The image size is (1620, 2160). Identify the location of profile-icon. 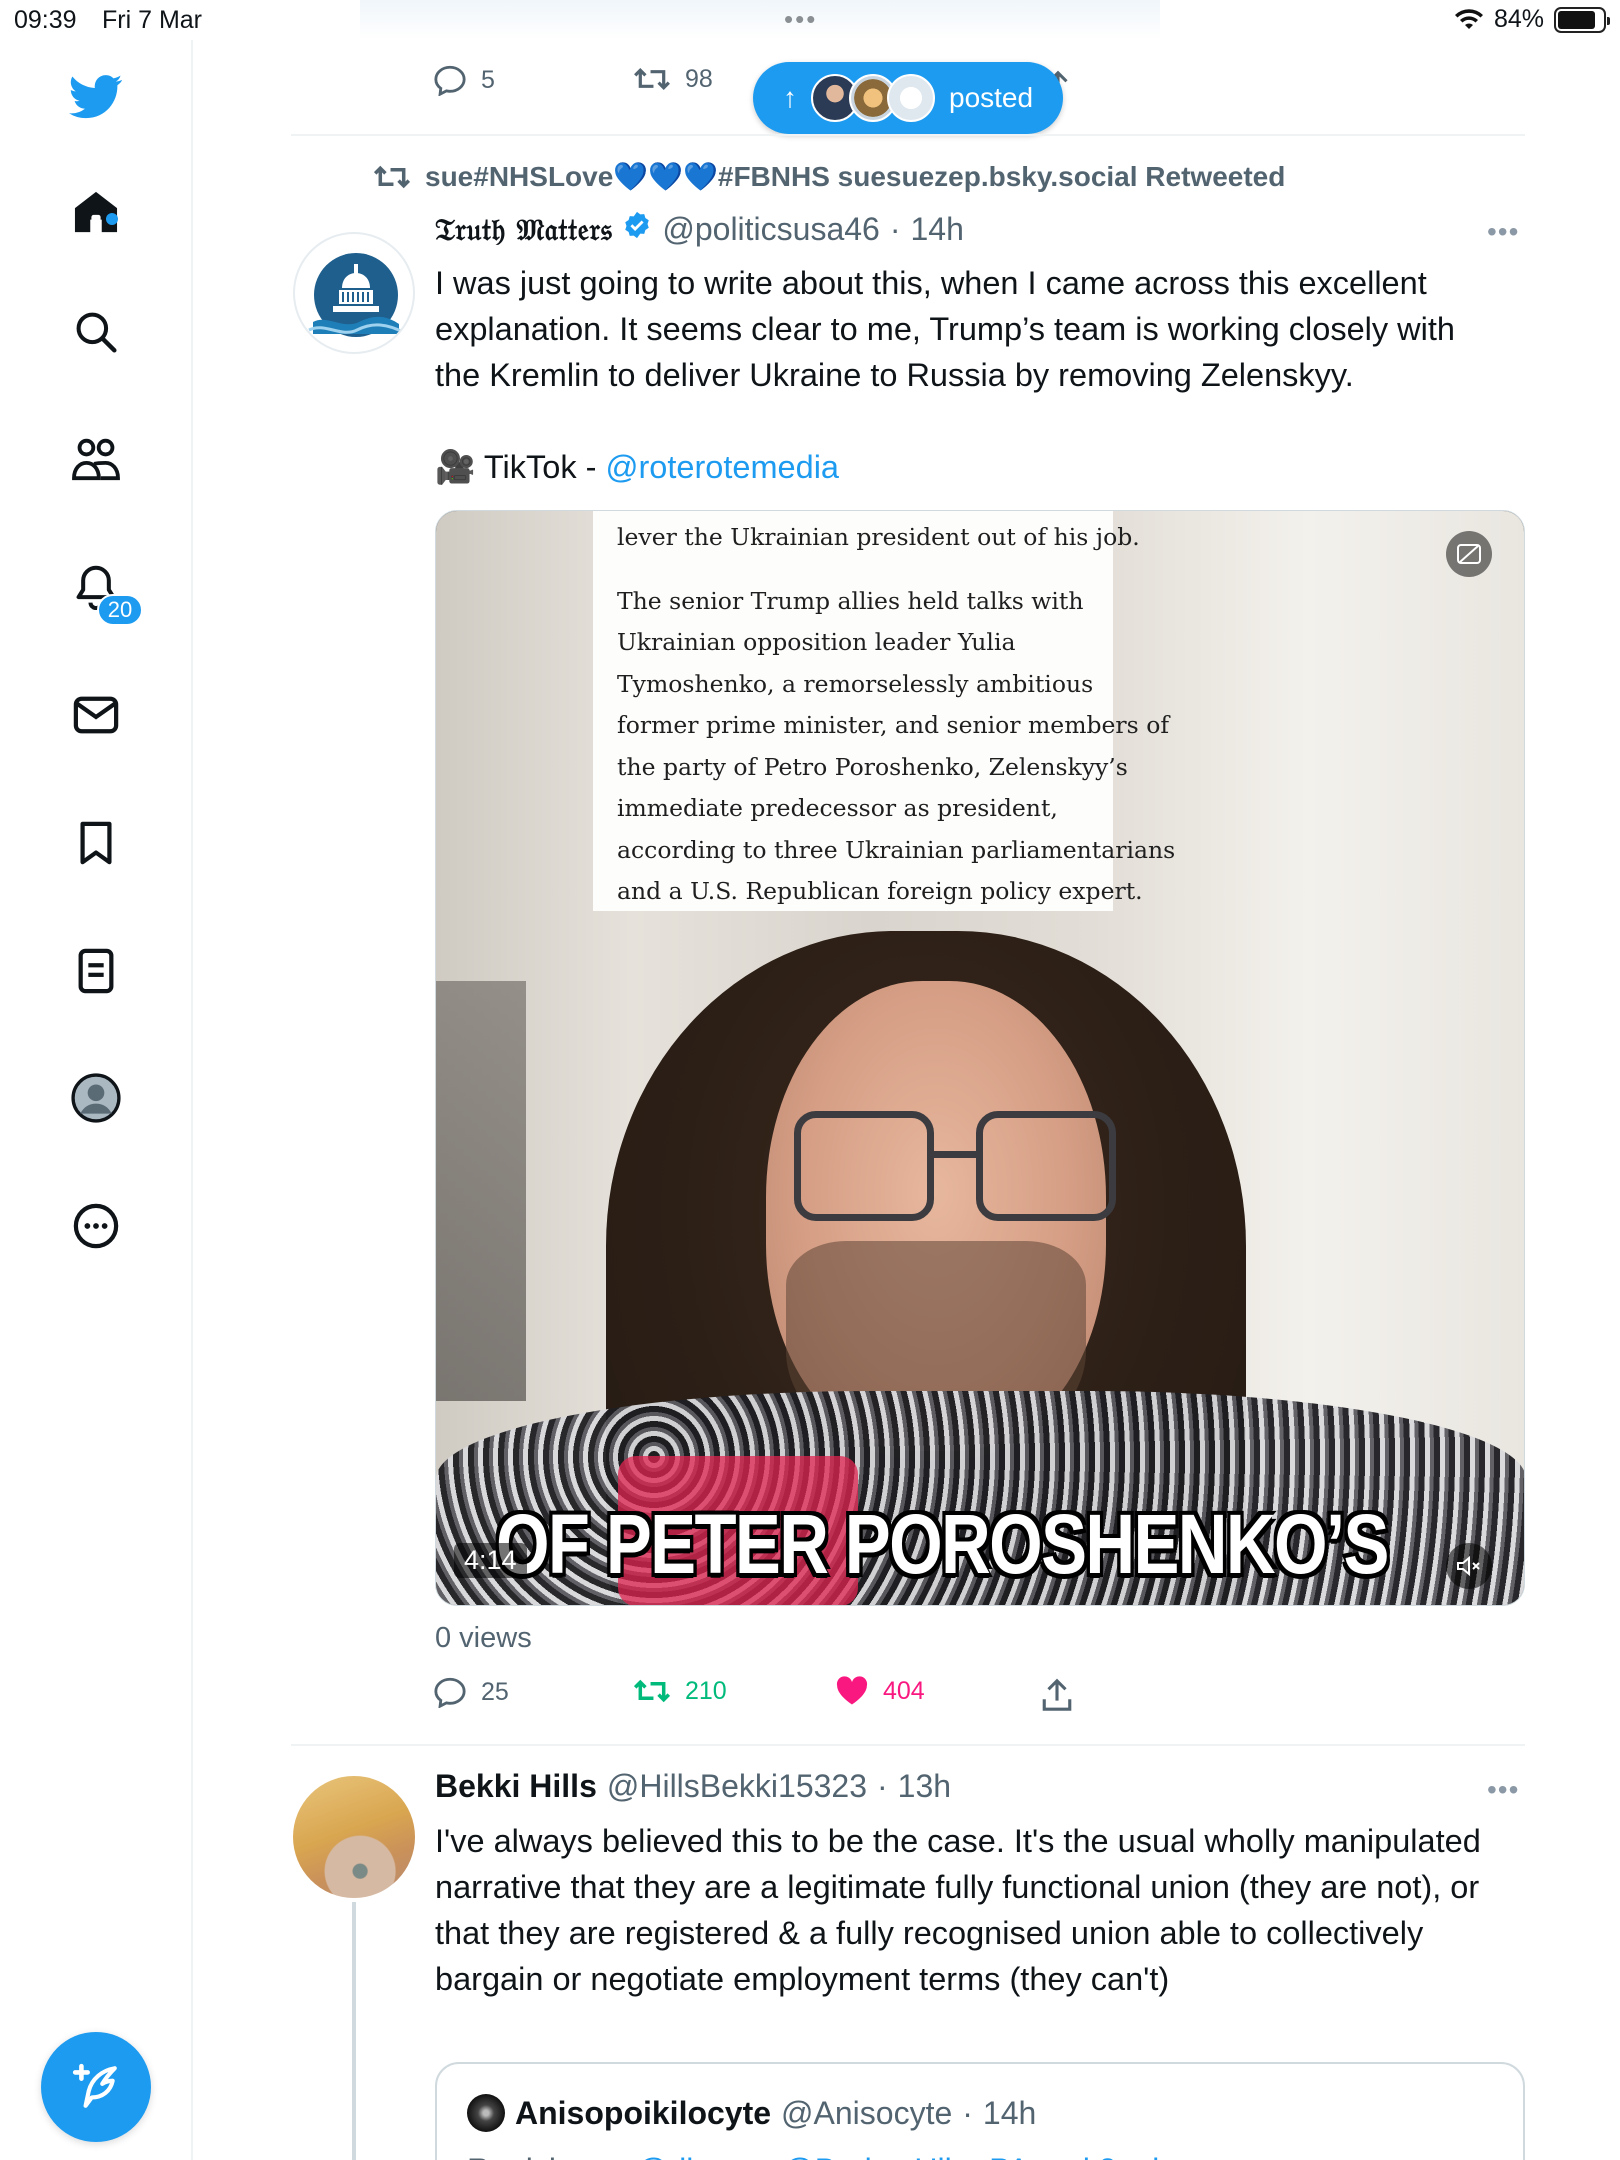
(96, 1098).